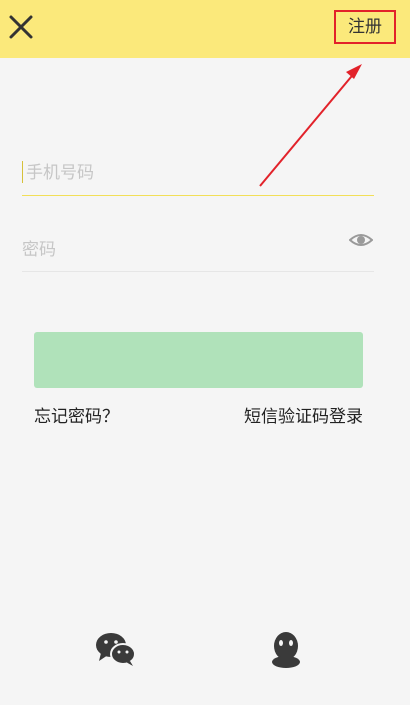  I want to click on eye-icon, so click(361, 240).